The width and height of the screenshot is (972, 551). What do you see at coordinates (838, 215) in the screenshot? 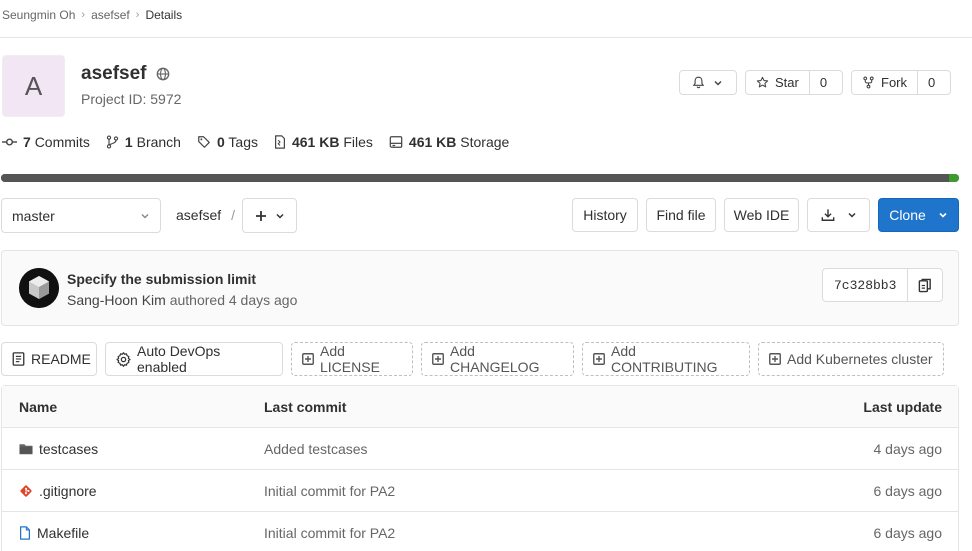
I see `download-dropdown` at bounding box center [838, 215].